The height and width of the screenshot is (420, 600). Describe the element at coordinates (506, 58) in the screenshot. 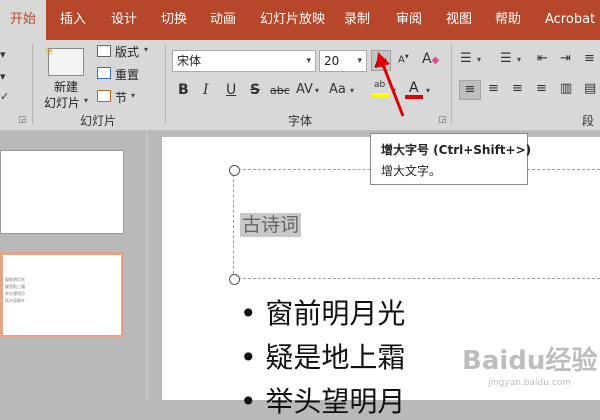

I see `numbering-icon: ☰` at that location.